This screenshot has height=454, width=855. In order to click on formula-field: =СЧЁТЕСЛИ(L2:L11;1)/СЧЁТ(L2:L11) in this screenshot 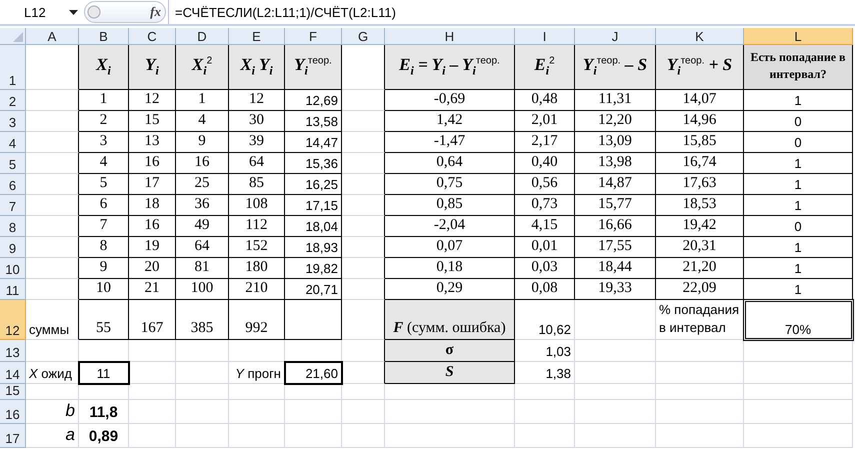, I will do `click(511, 12)`.